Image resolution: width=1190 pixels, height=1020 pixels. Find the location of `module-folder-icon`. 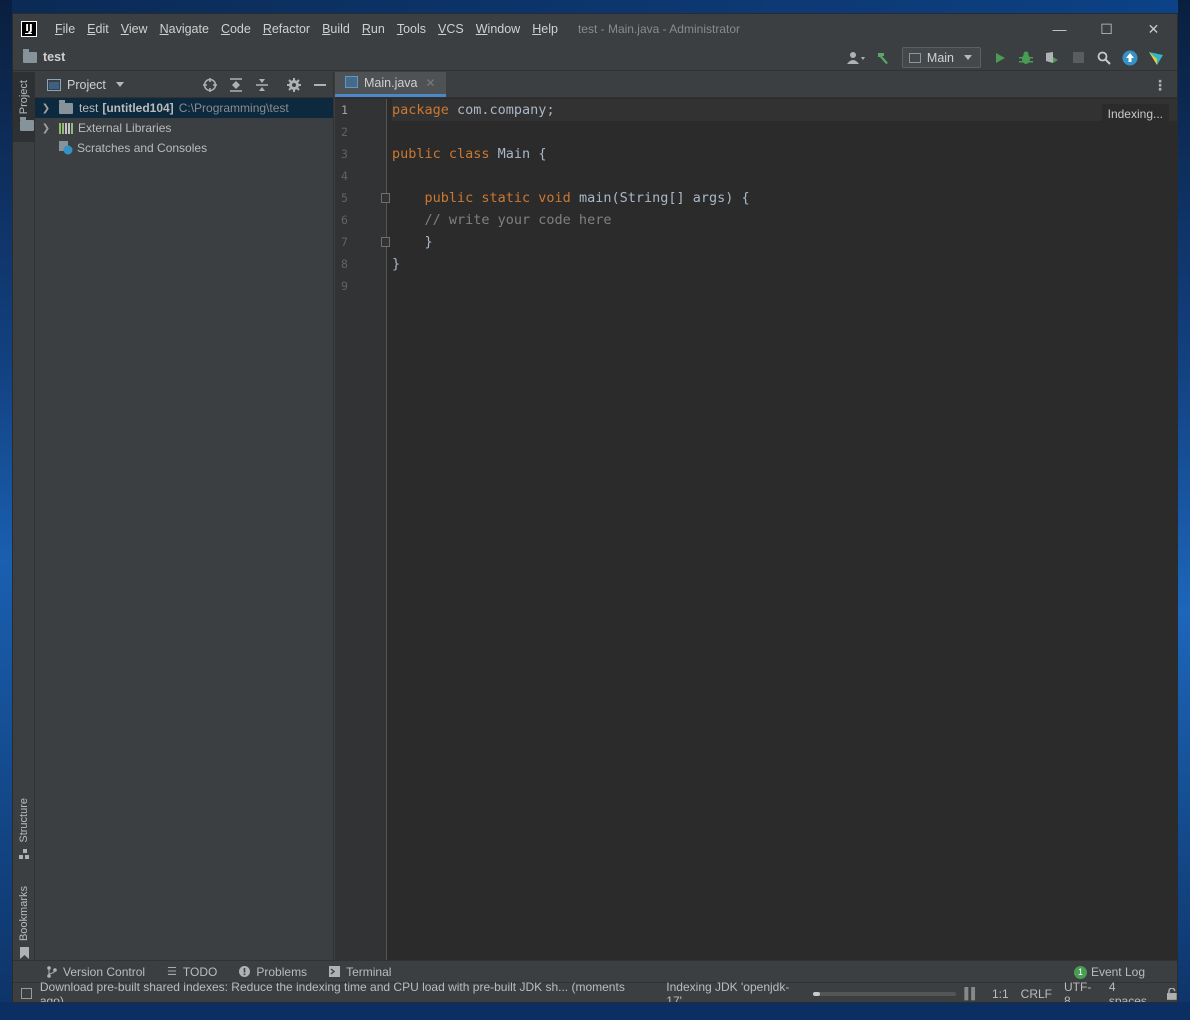

module-folder-icon is located at coordinates (66, 106).